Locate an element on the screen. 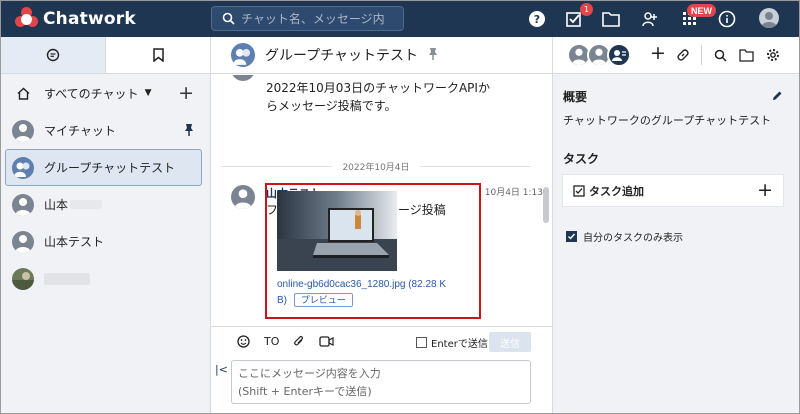 The width and height of the screenshot is (800, 414). search-box is located at coordinates (307, 18).